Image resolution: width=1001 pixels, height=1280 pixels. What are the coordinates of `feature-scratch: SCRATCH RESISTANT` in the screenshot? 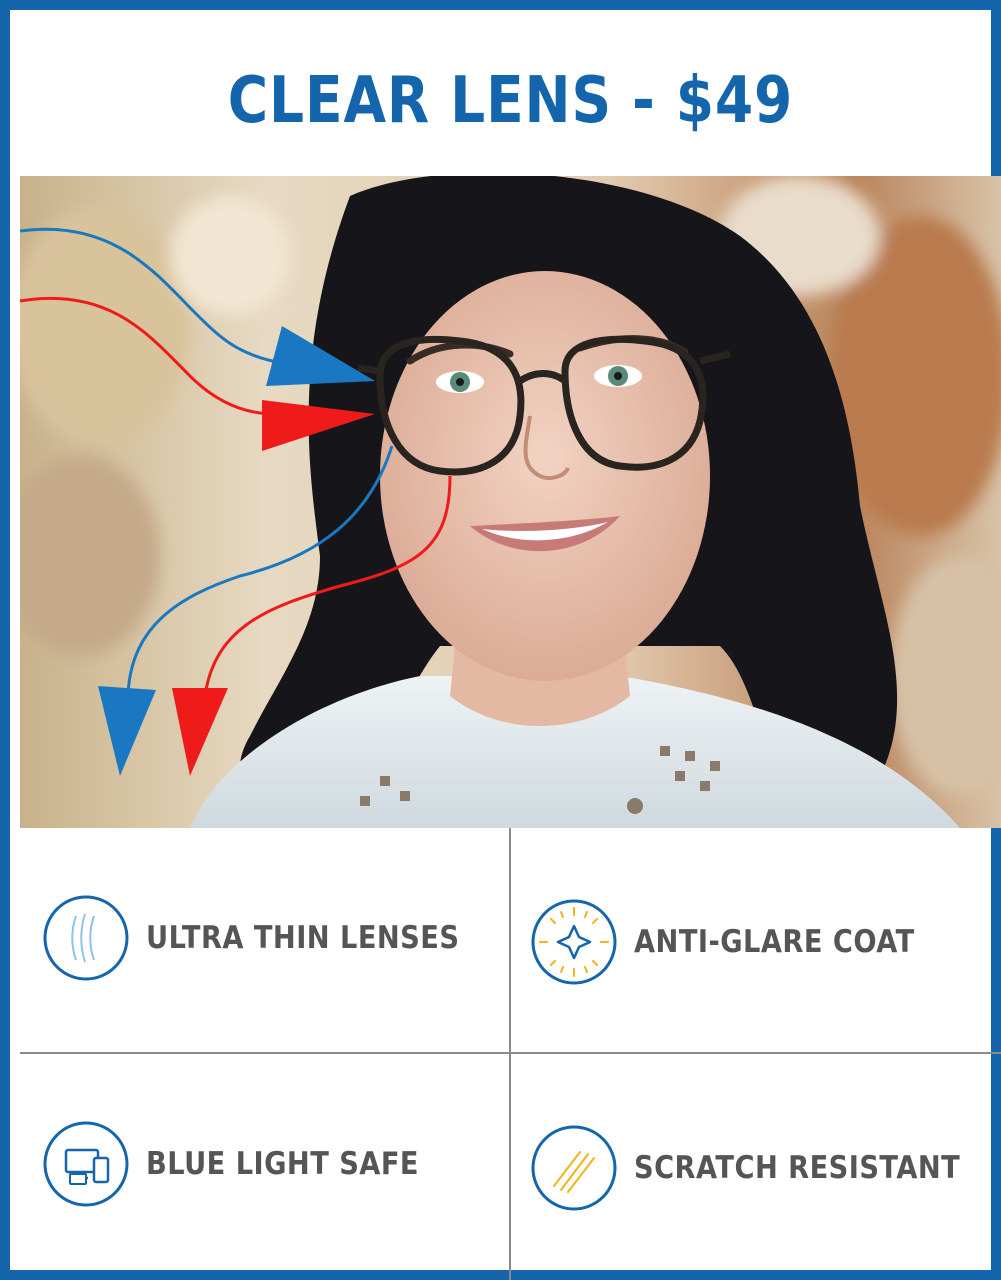 It's located at (765, 1168).